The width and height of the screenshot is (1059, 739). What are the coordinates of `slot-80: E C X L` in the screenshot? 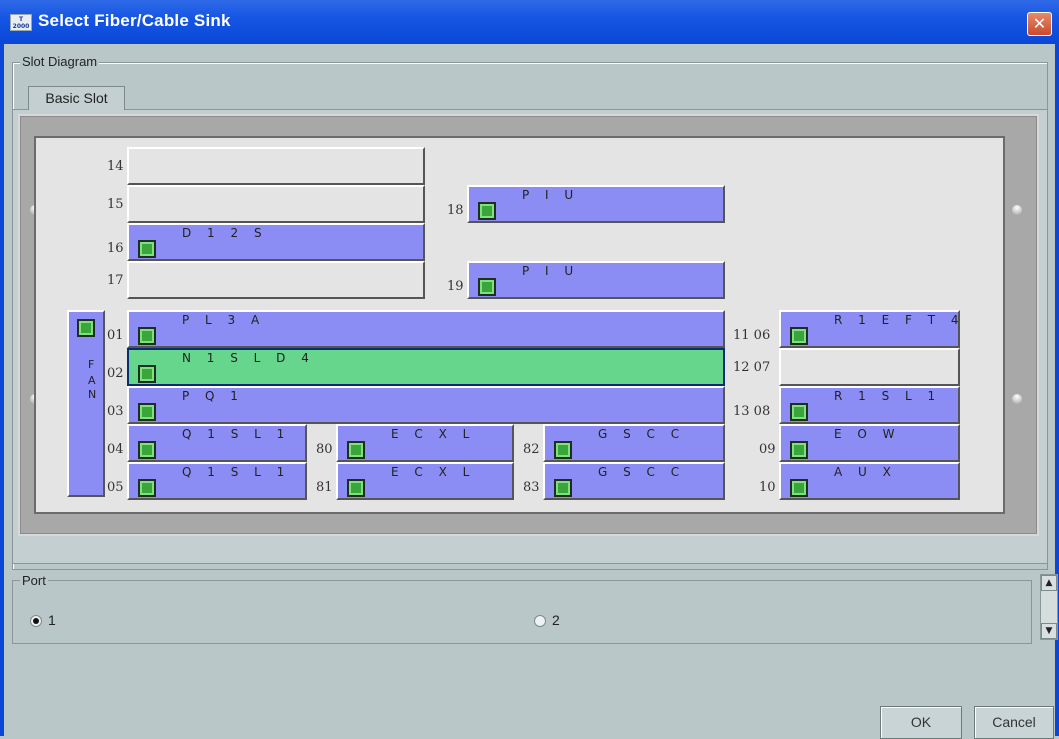 It's located at (425, 443).